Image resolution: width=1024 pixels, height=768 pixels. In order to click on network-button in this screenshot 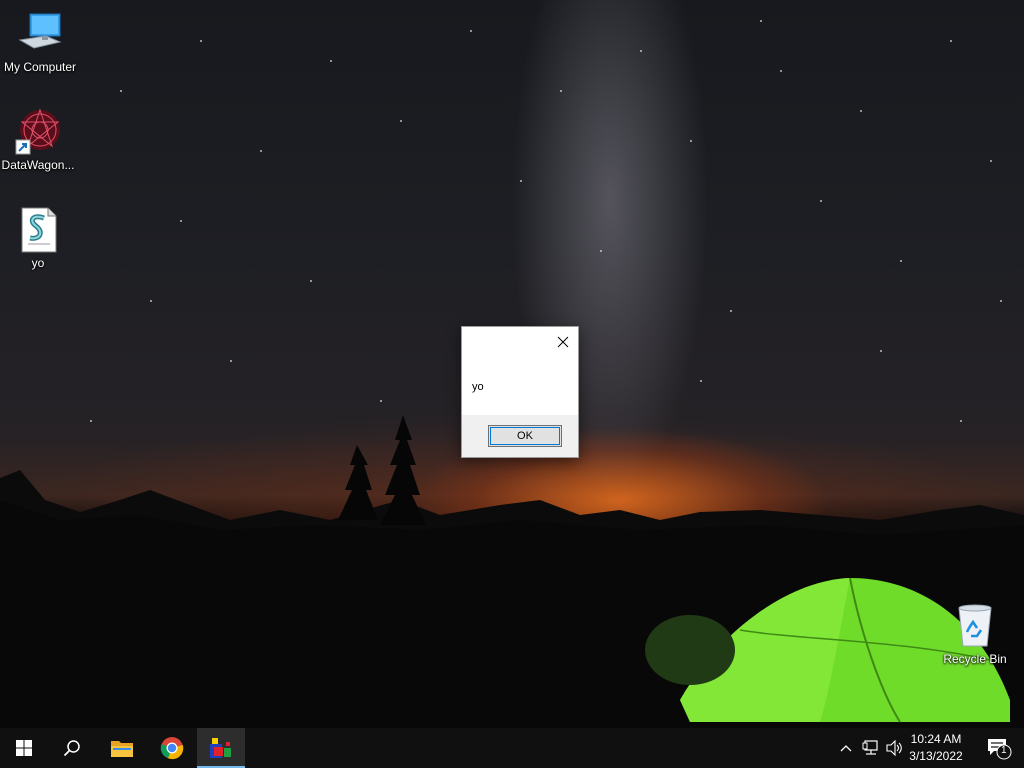, I will do `click(871, 748)`.